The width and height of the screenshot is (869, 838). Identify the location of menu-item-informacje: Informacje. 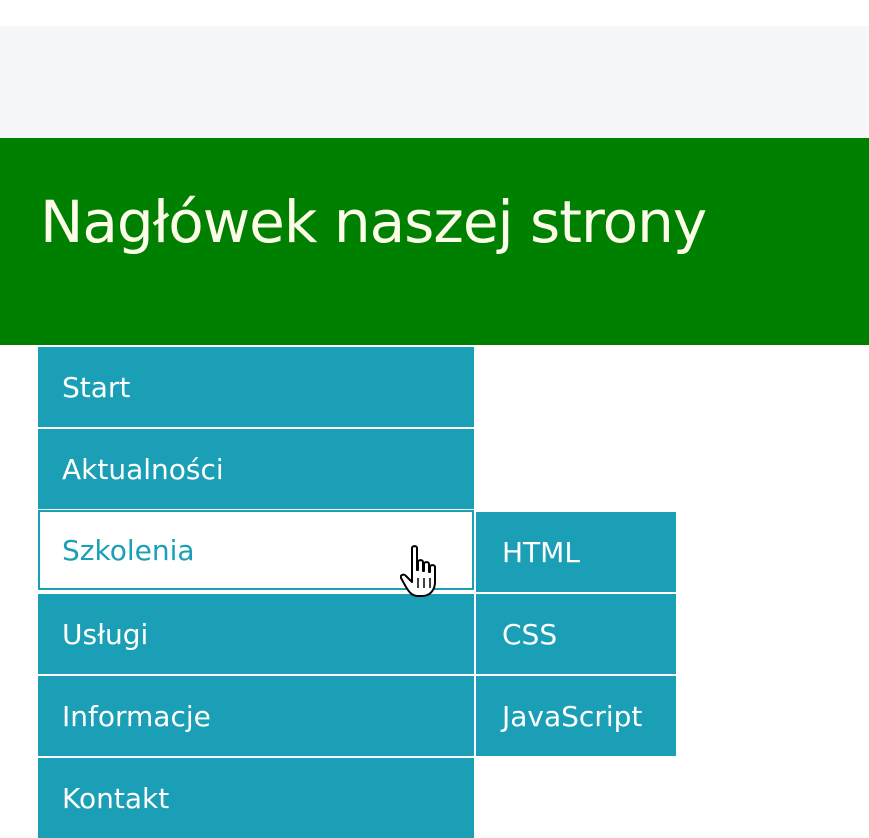
(256, 716).